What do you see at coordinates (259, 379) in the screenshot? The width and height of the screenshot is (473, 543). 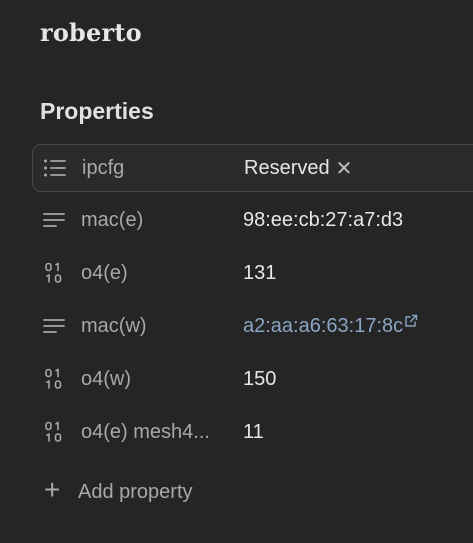 I see `property-value-number: 150` at bounding box center [259, 379].